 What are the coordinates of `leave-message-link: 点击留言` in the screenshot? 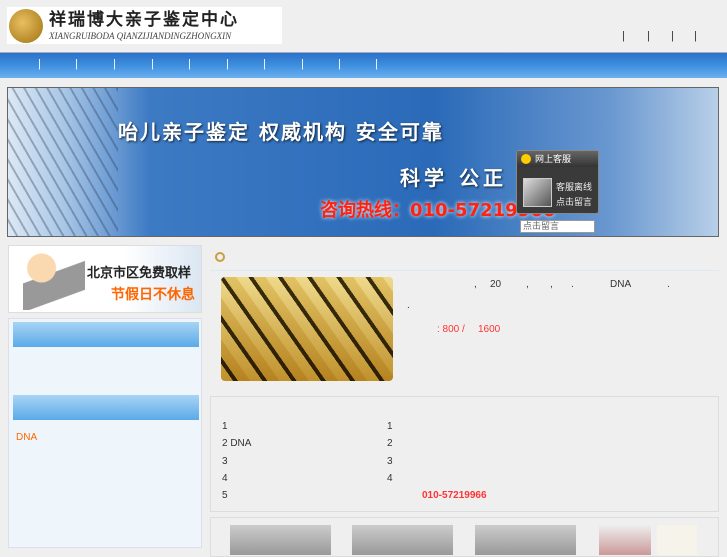 It's located at (574, 201).